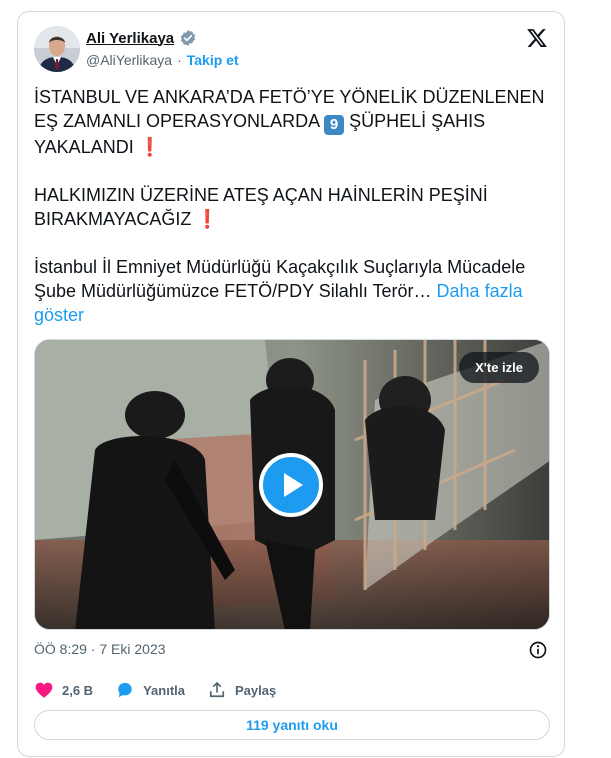  Describe the element at coordinates (130, 38) in the screenshot. I see `author-name: Ali Yerlikaya` at that location.